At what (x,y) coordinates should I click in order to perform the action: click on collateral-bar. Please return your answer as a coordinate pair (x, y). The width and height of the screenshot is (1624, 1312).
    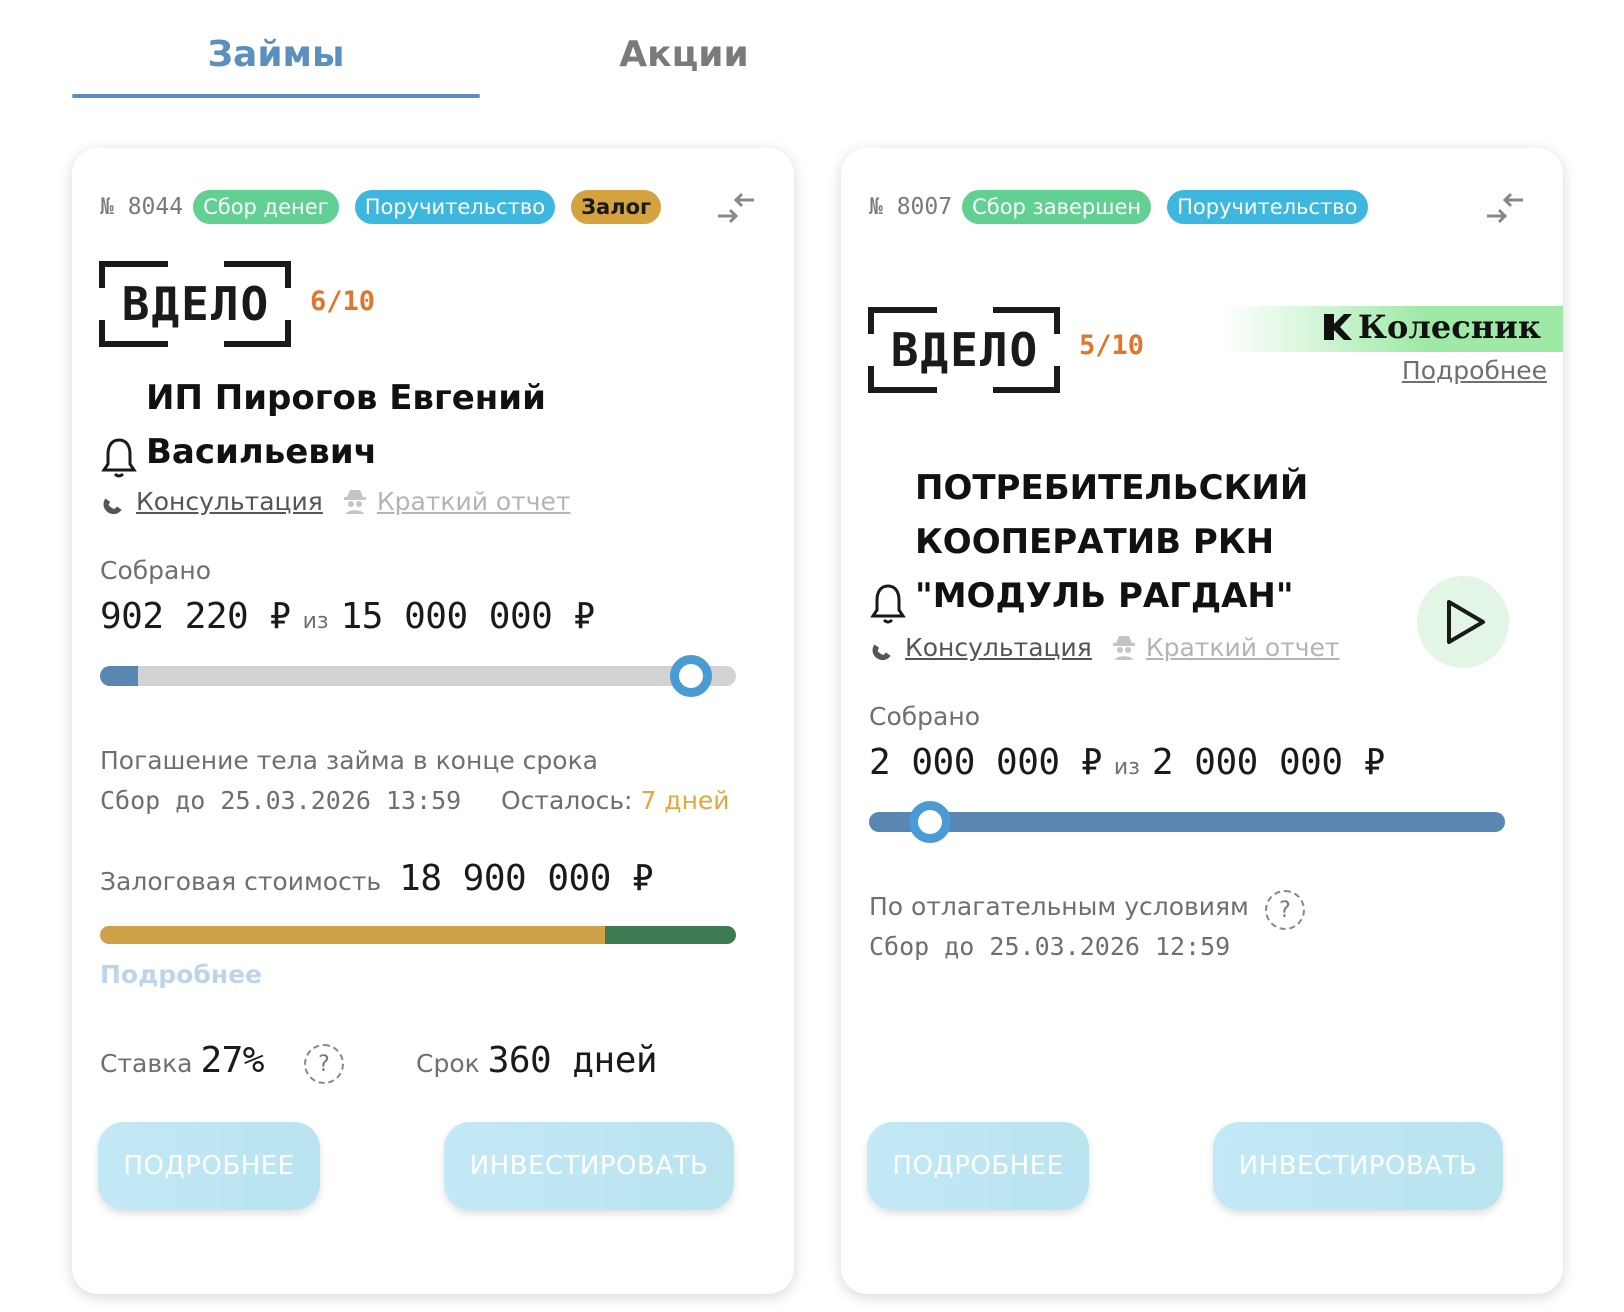
    Looking at the image, I should click on (418, 935).